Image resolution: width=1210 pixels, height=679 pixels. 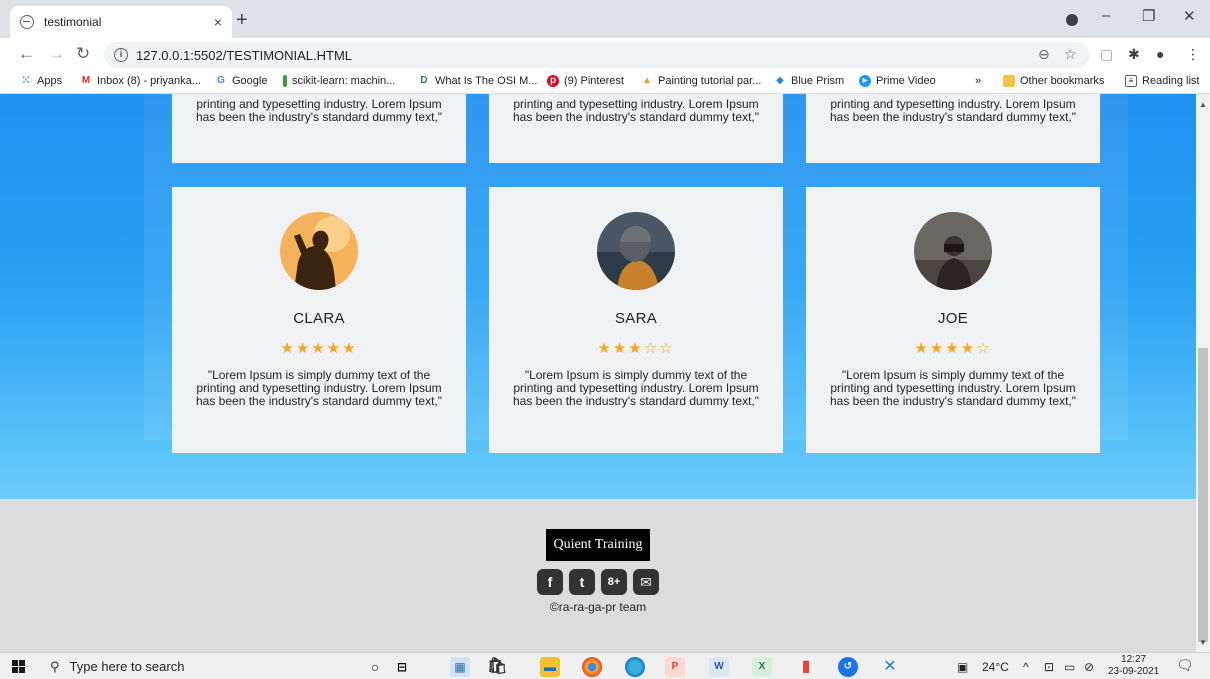 I want to click on volume-mute-icon: ⊘, so click(x=1089, y=667).